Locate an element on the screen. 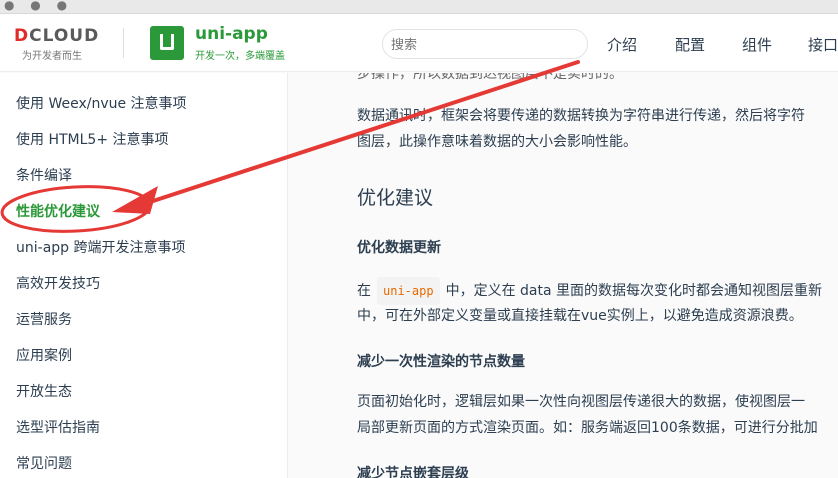  para-text: 在 is located at coordinates (364, 291).